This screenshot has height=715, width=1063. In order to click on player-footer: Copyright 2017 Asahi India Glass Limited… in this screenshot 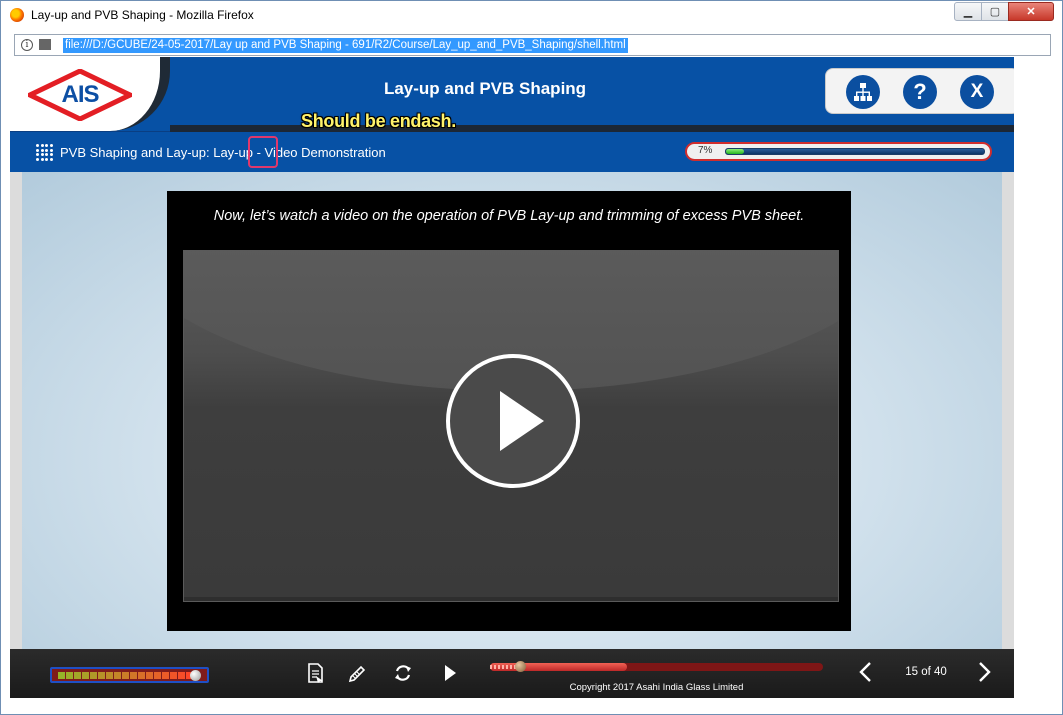, I will do `click(512, 673)`.